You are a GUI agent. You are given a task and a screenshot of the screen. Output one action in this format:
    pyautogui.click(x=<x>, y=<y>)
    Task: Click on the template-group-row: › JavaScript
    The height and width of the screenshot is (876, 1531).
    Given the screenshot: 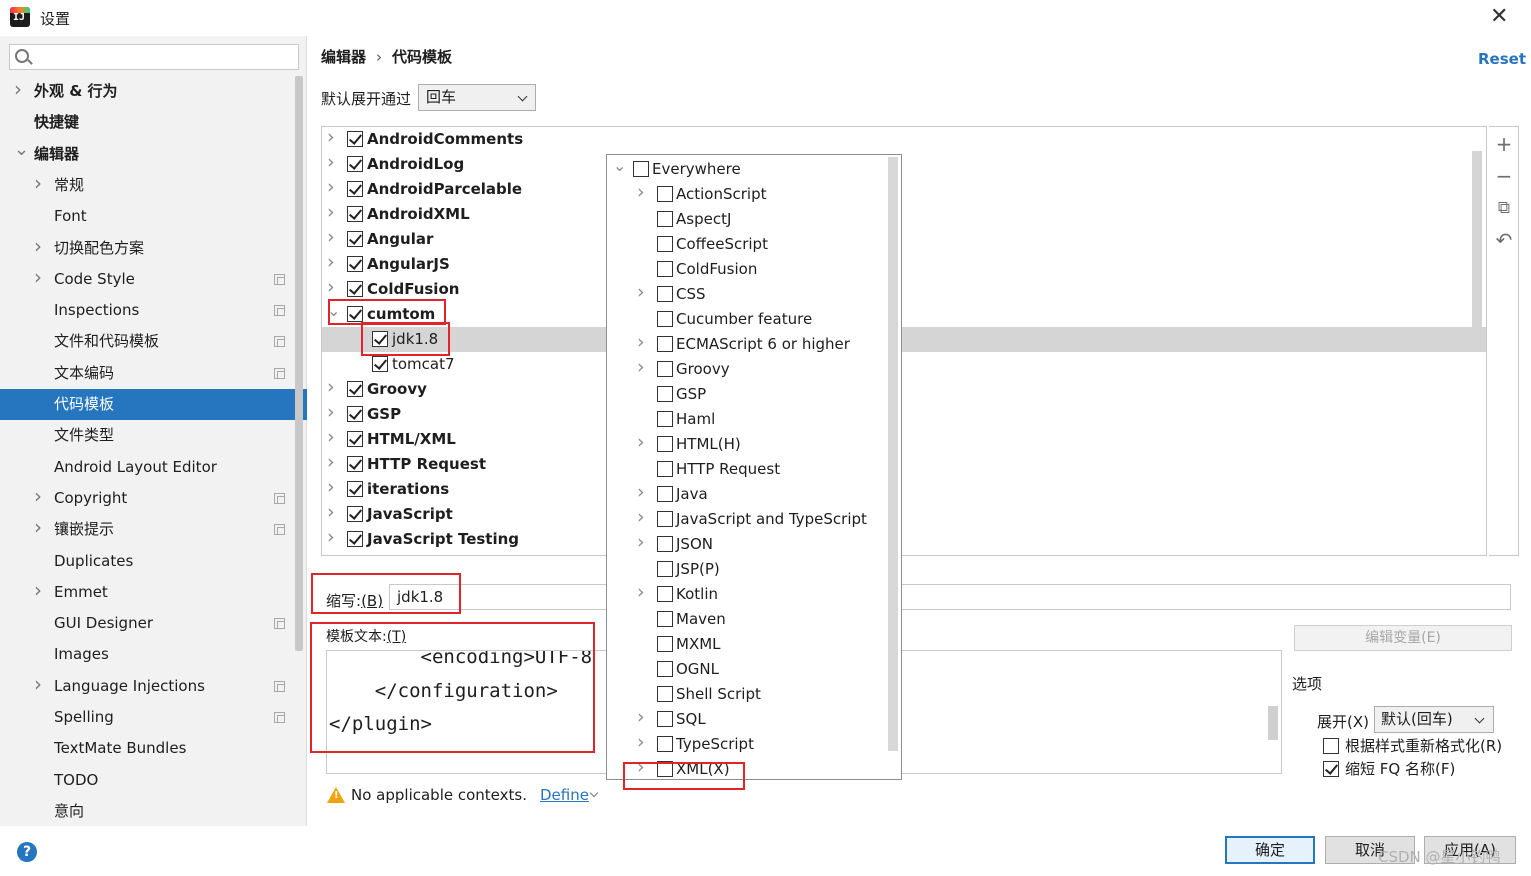 What is the action you would take?
    pyautogui.click(x=904, y=513)
    